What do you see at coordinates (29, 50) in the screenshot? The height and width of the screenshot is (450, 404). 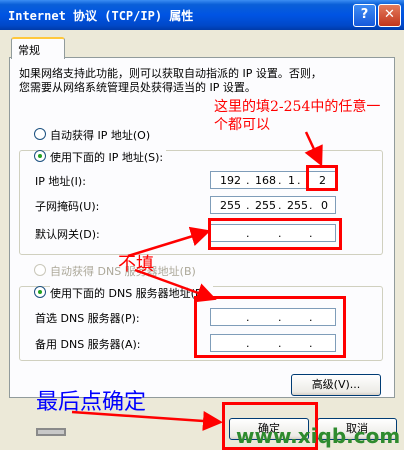 I see `tab-general-label: 常规` at bounding box center [29, 50].